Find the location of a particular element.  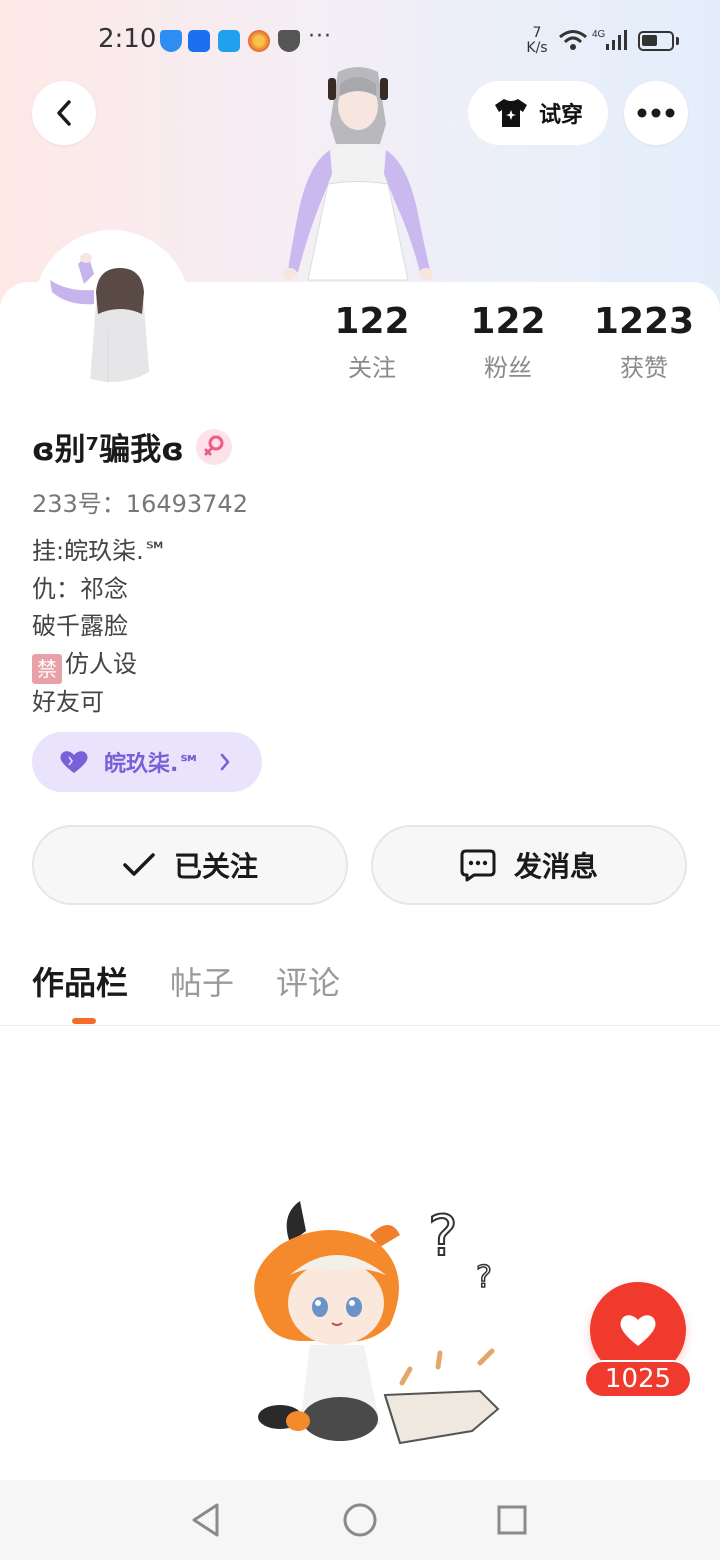

network-type: 4G is located at coordinates (599, 34).